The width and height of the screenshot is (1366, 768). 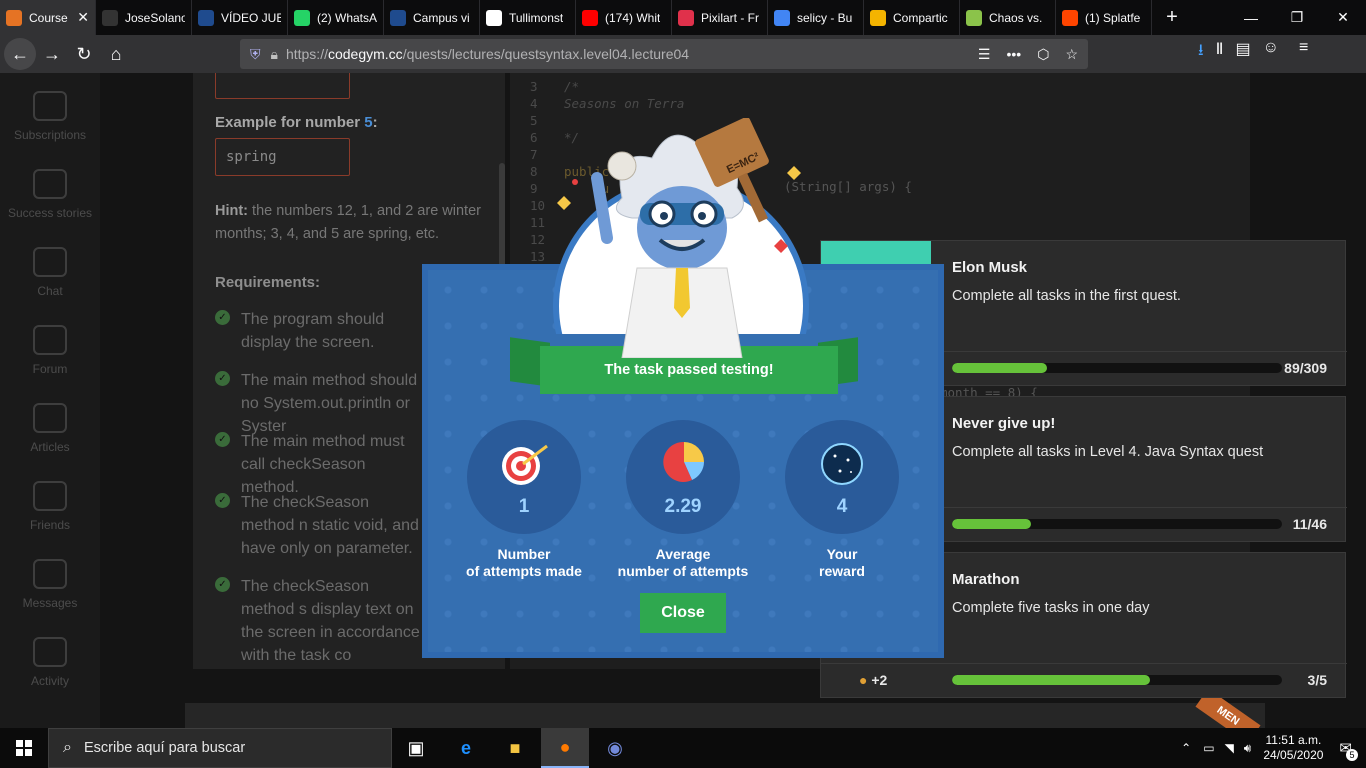 I want to click on windows-logo-icon, so click(x=24, y=748).